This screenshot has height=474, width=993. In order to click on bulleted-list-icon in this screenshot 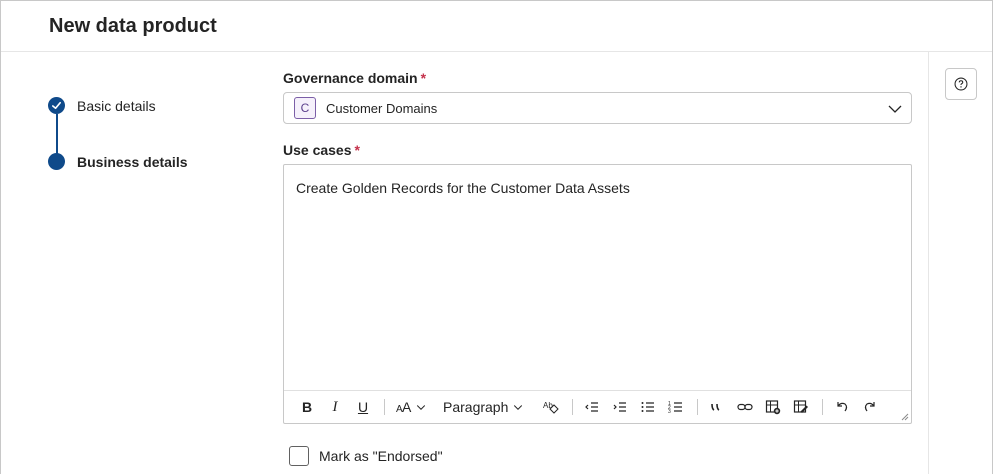, I will do `click(648, 407)`.